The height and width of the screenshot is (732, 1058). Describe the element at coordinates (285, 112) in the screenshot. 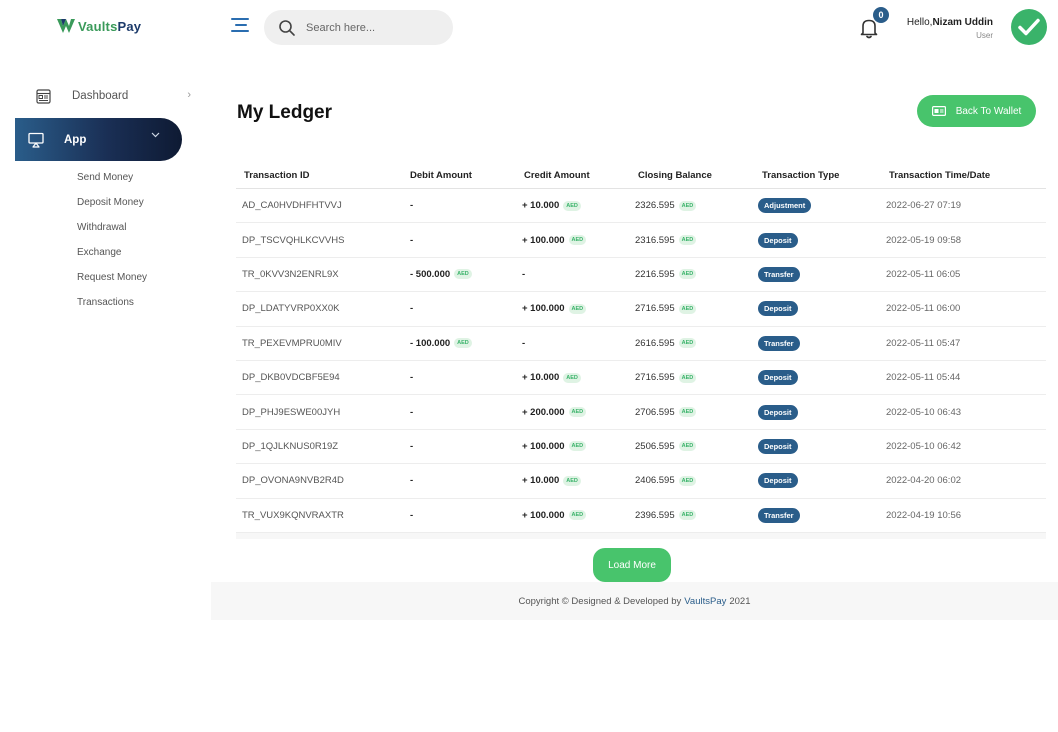

I see `page-title: My Ledger` at that location.